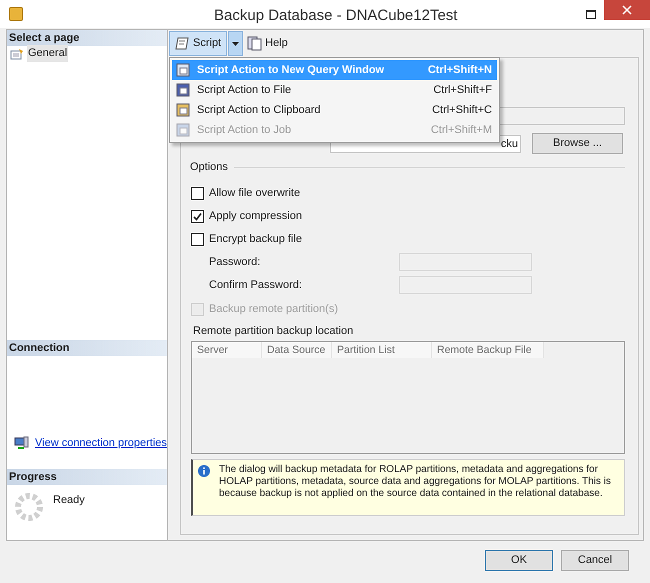 The width and height of the screenshot is (650, 583). What do you see at coordinates (209, 167) in the screenshot?
I see `group-title: Options` at bounding box center [209, 167].